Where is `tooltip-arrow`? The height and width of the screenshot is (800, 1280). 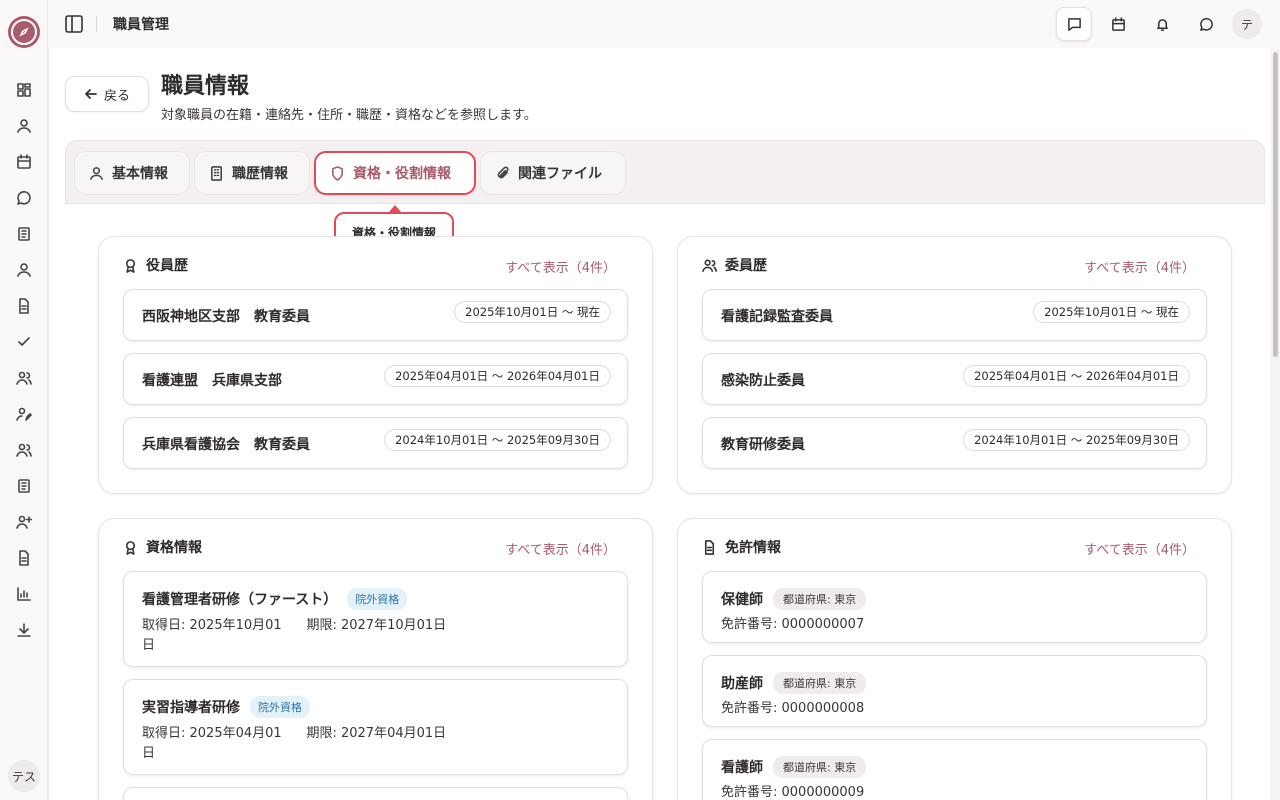 tooltip-arrow is located at coordinates (395, 208).